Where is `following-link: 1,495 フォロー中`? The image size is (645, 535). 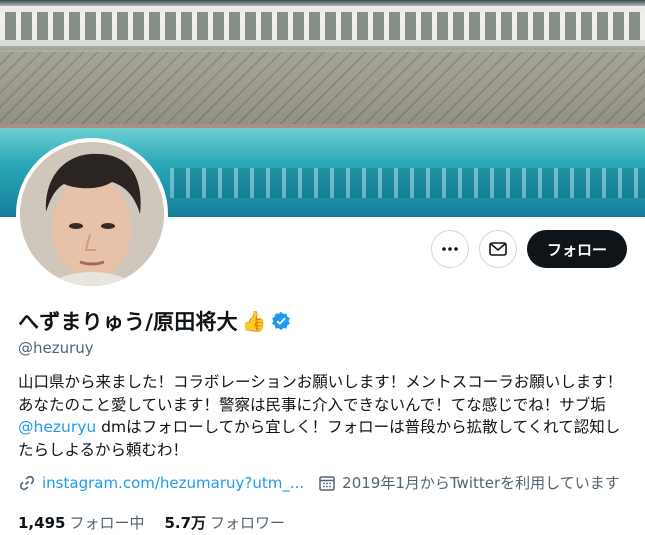
following-link: 1,495 フォロー中 is located at coordinates (81, 522).